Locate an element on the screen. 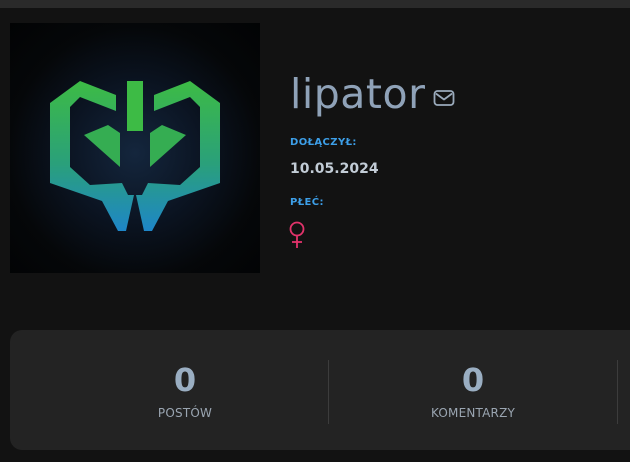 The width and height of the screenshot is (630, 462). username-row: lipator is located at coordinates (372, 94).